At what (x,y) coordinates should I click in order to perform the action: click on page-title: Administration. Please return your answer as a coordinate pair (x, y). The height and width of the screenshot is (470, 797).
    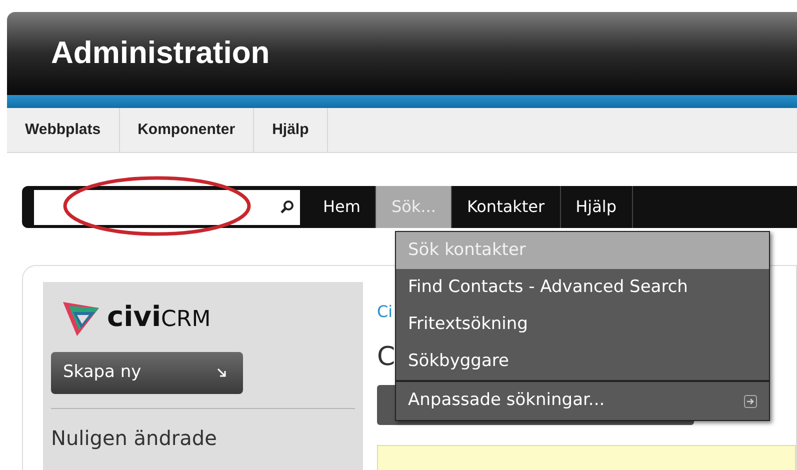
    Looking at the image, I should click on (160, 53).